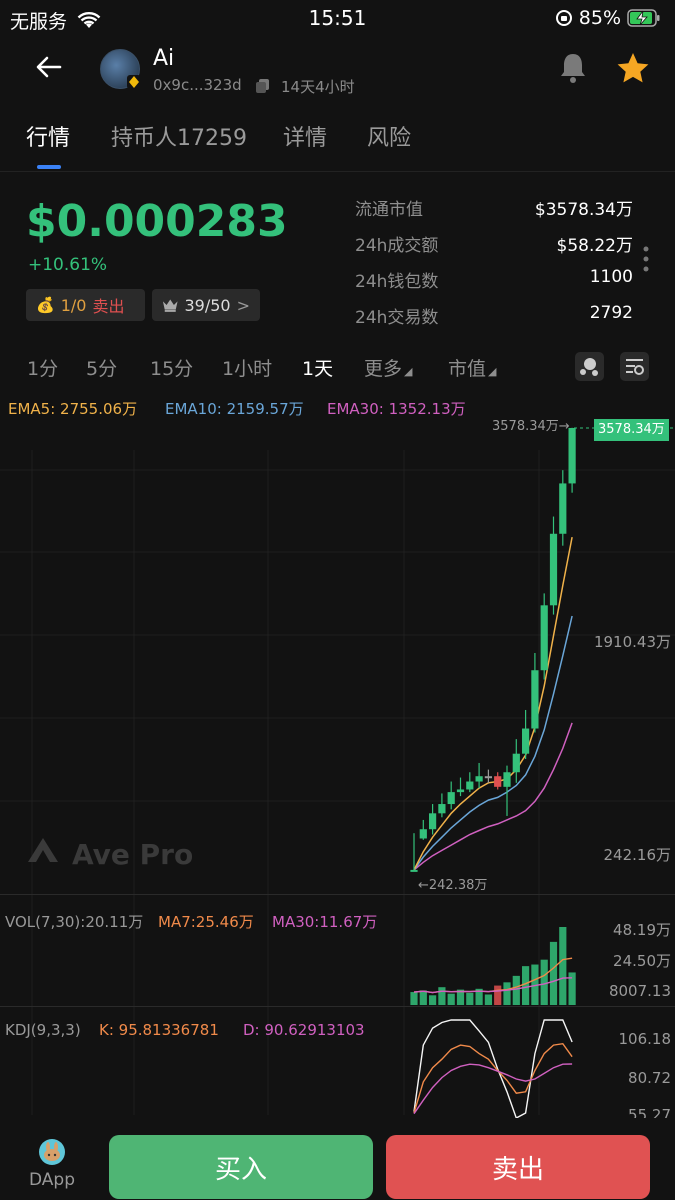 Image resolution: width=675 pixels, height=1200 pixels. I want to click on chart-settings-button, so click(634, 366).